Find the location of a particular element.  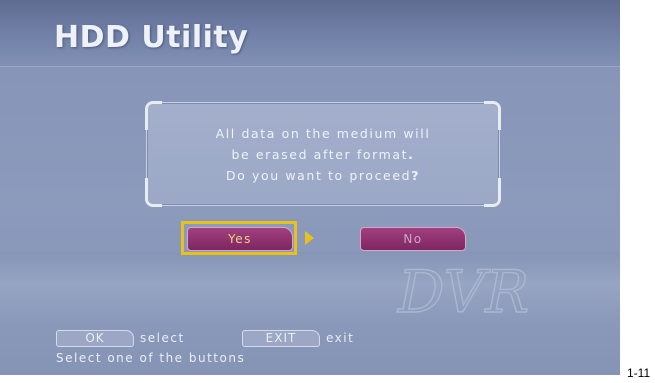

focus-arrow-icon is located at coordinates (309, 238).